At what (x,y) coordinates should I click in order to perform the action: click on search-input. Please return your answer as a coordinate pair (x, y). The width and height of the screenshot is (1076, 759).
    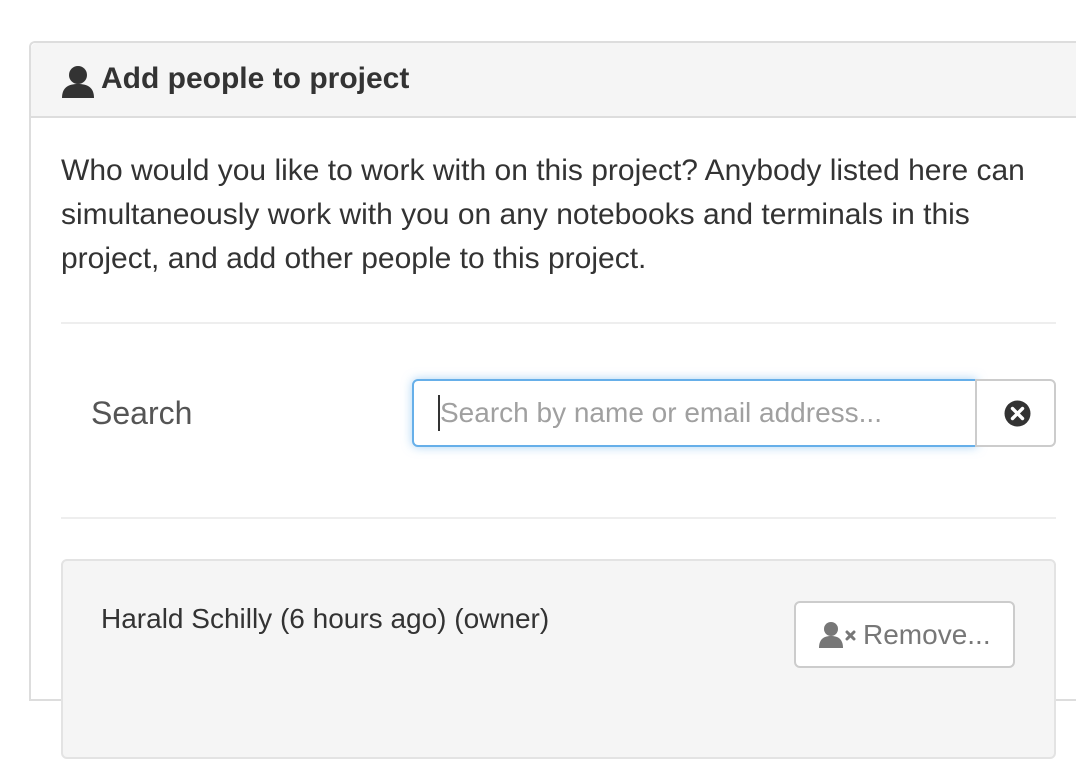
    Looking at the image, I should click on (694, 413).